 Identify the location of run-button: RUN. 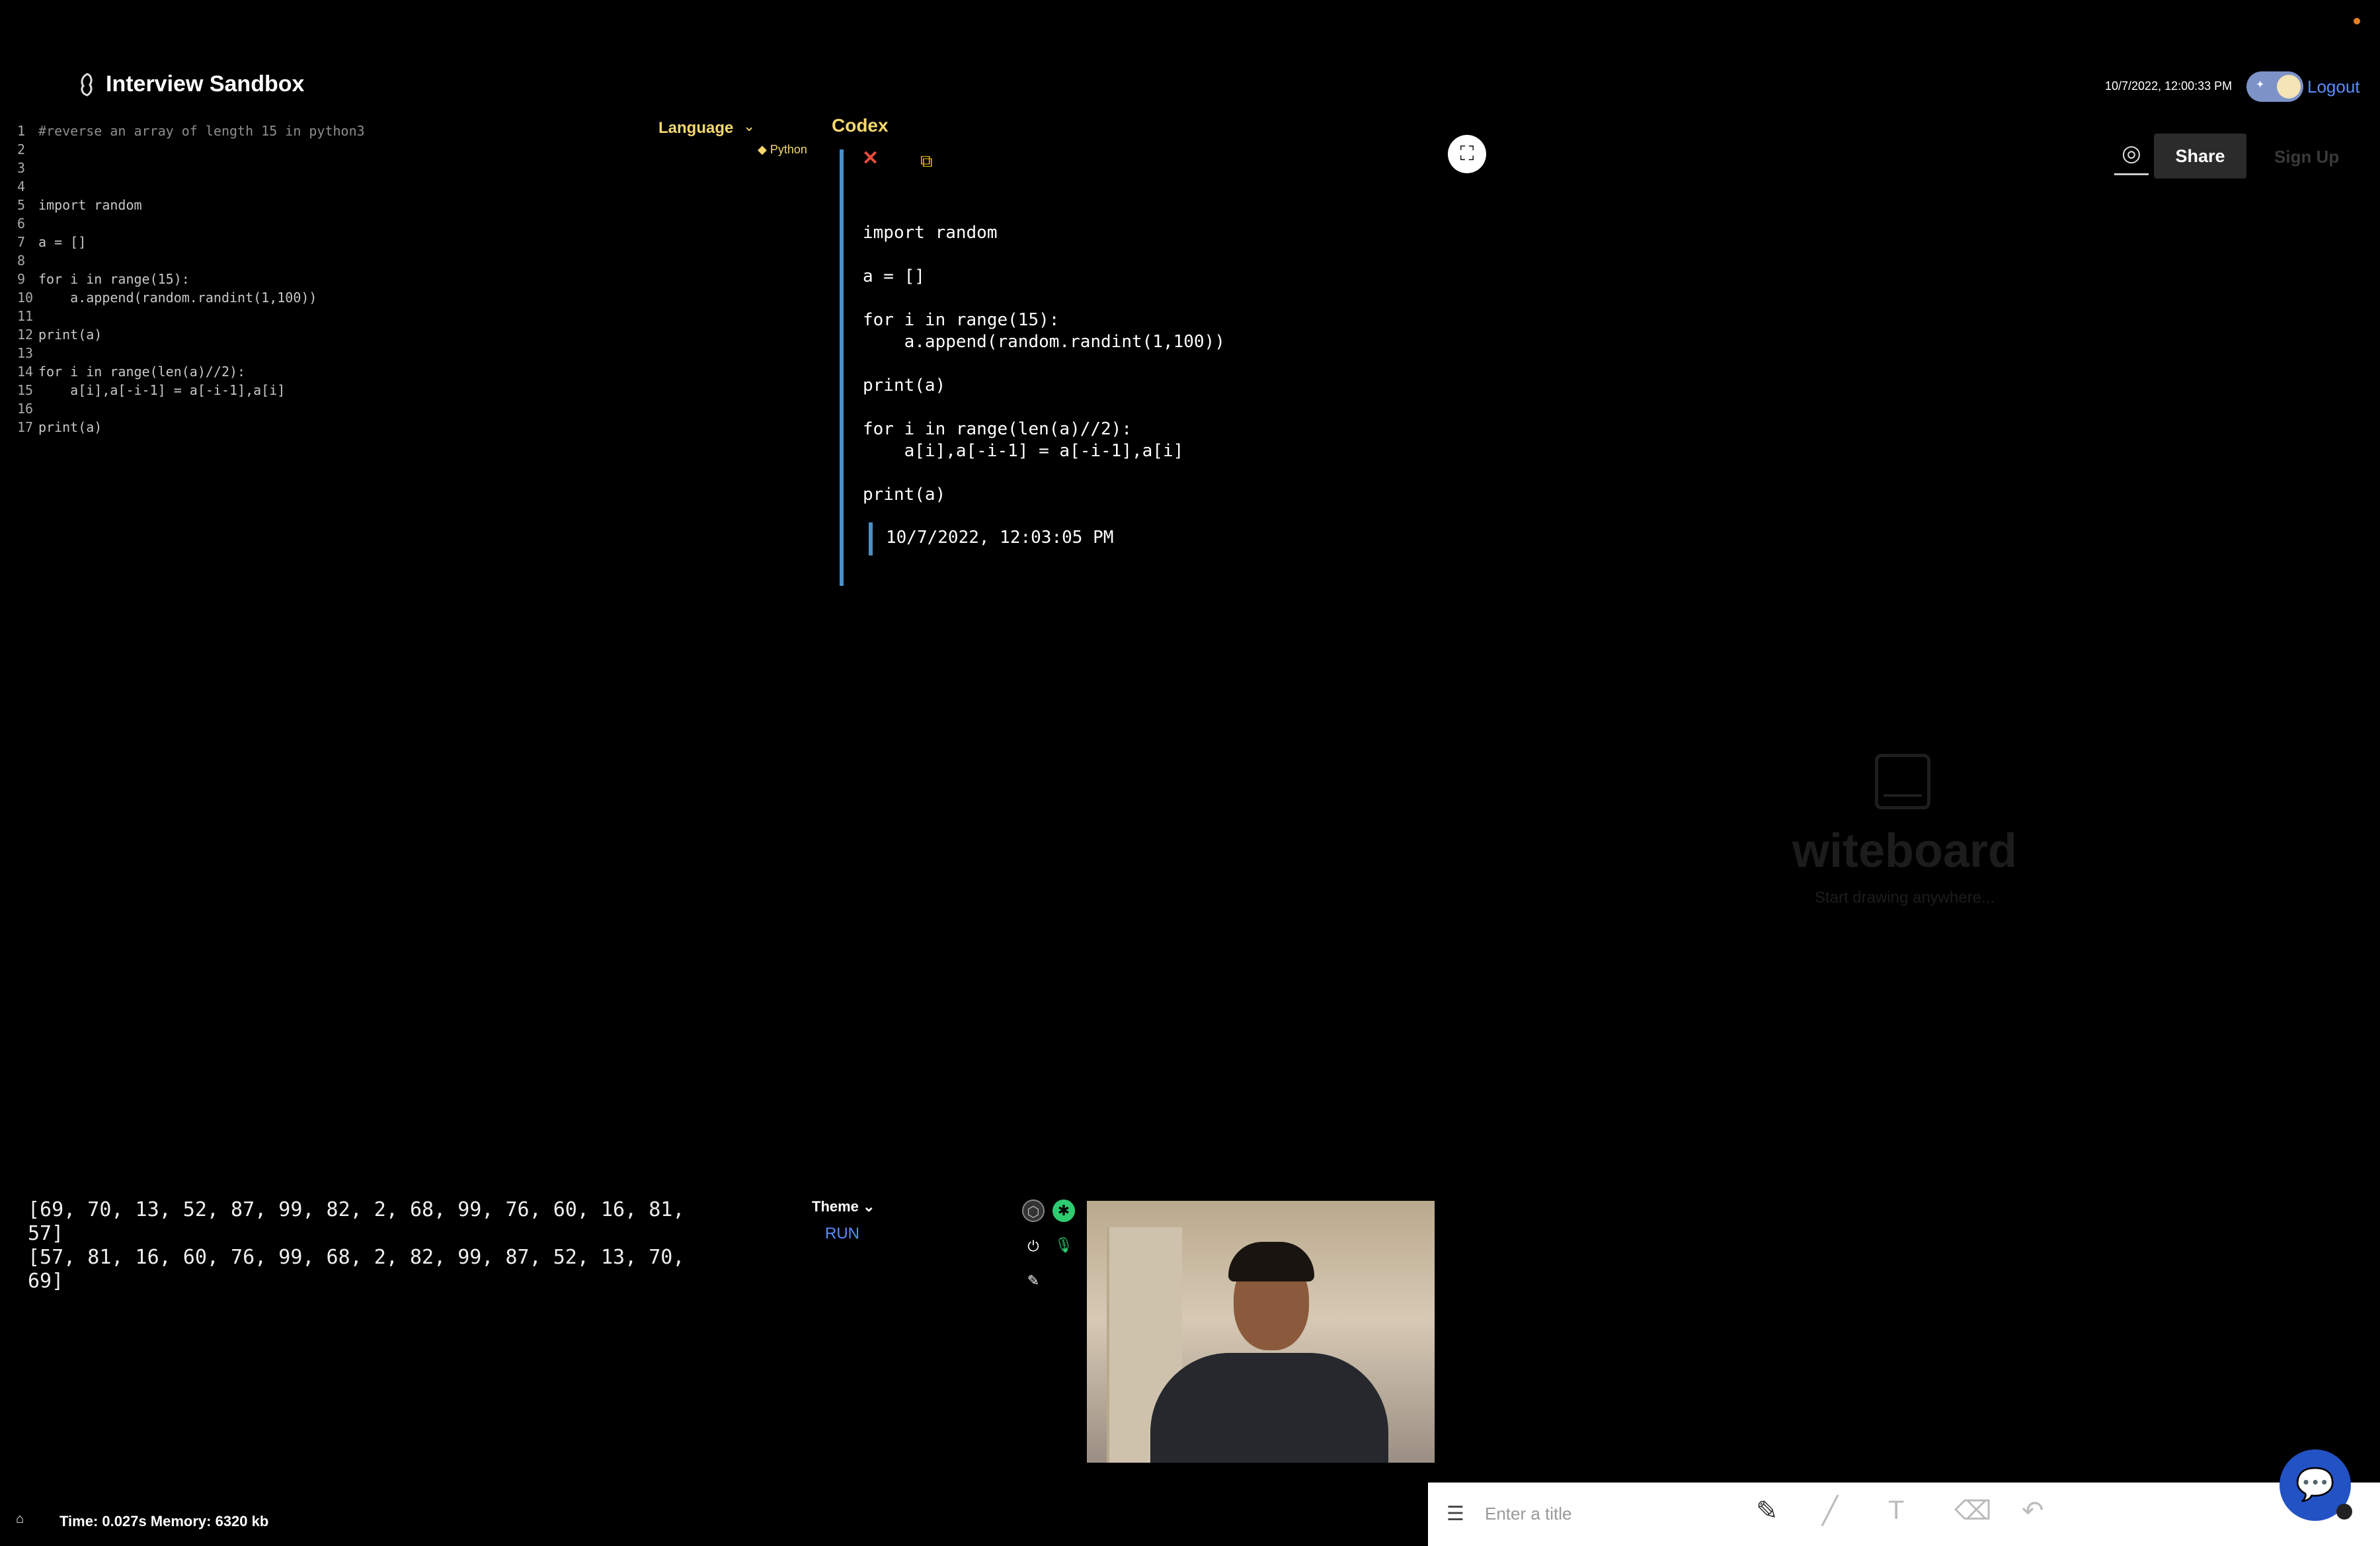
(842, 1234).